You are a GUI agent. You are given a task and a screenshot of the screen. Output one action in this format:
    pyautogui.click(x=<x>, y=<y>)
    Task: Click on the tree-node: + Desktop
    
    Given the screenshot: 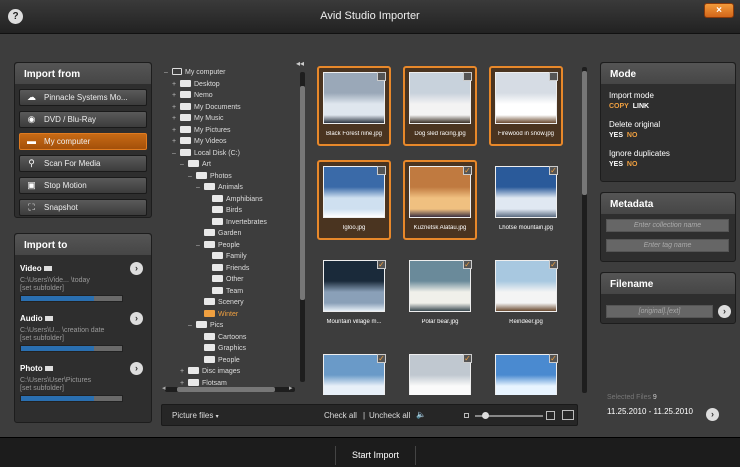 What is the action you would take?
    pyautogui.click(x=196, y=84)
    